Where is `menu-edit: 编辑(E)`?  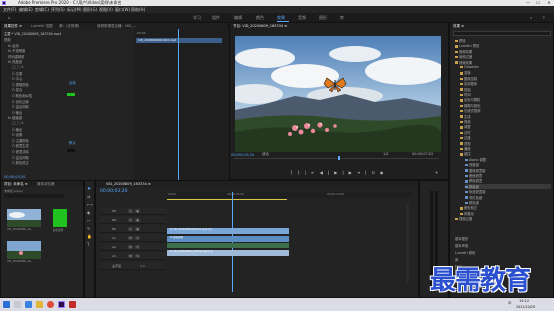
menu-edit: 编辑(E) is located at coordinates (26, 9).